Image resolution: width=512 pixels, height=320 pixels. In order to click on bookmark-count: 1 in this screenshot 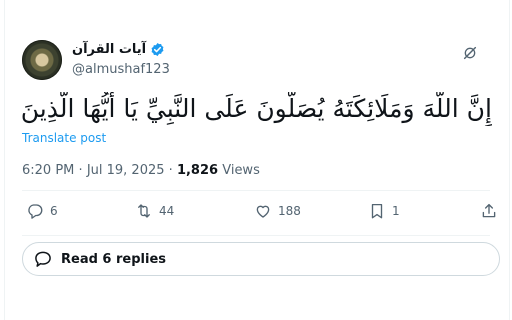, I will do `click(396, 211)`.